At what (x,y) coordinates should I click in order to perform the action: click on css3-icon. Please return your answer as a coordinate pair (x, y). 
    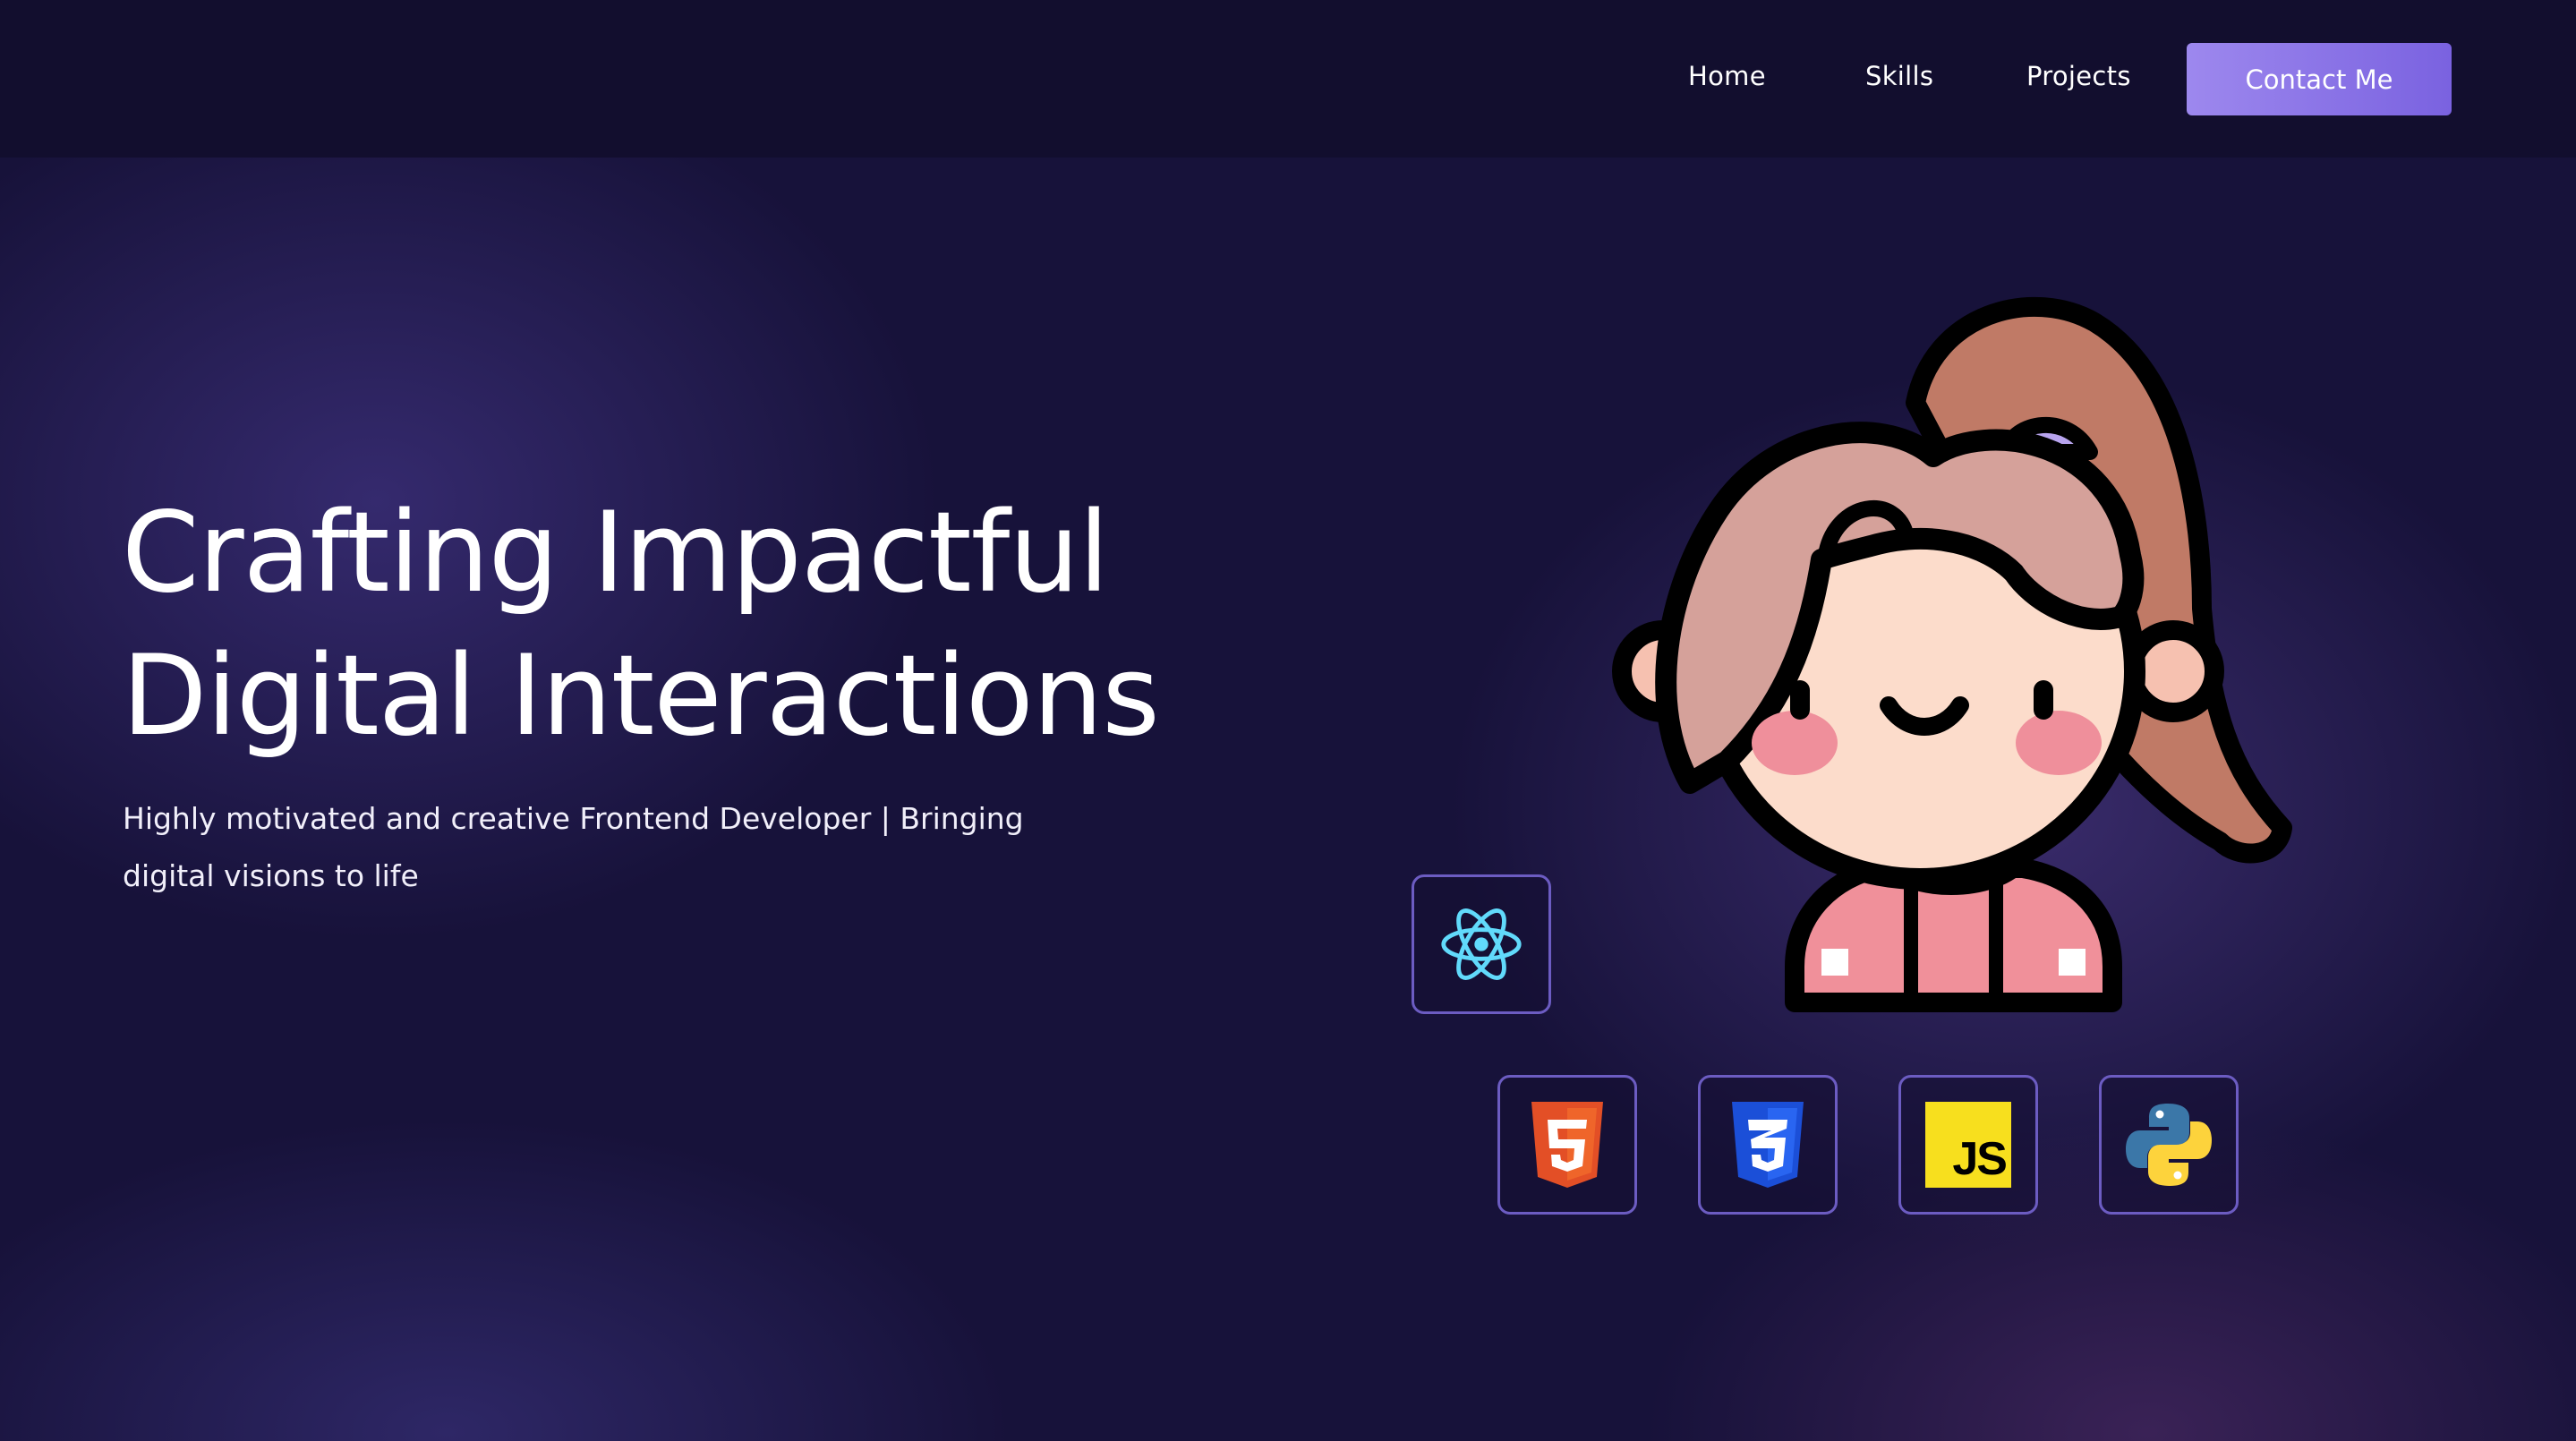
    Looking at the image, I should click on (1768, 1145).